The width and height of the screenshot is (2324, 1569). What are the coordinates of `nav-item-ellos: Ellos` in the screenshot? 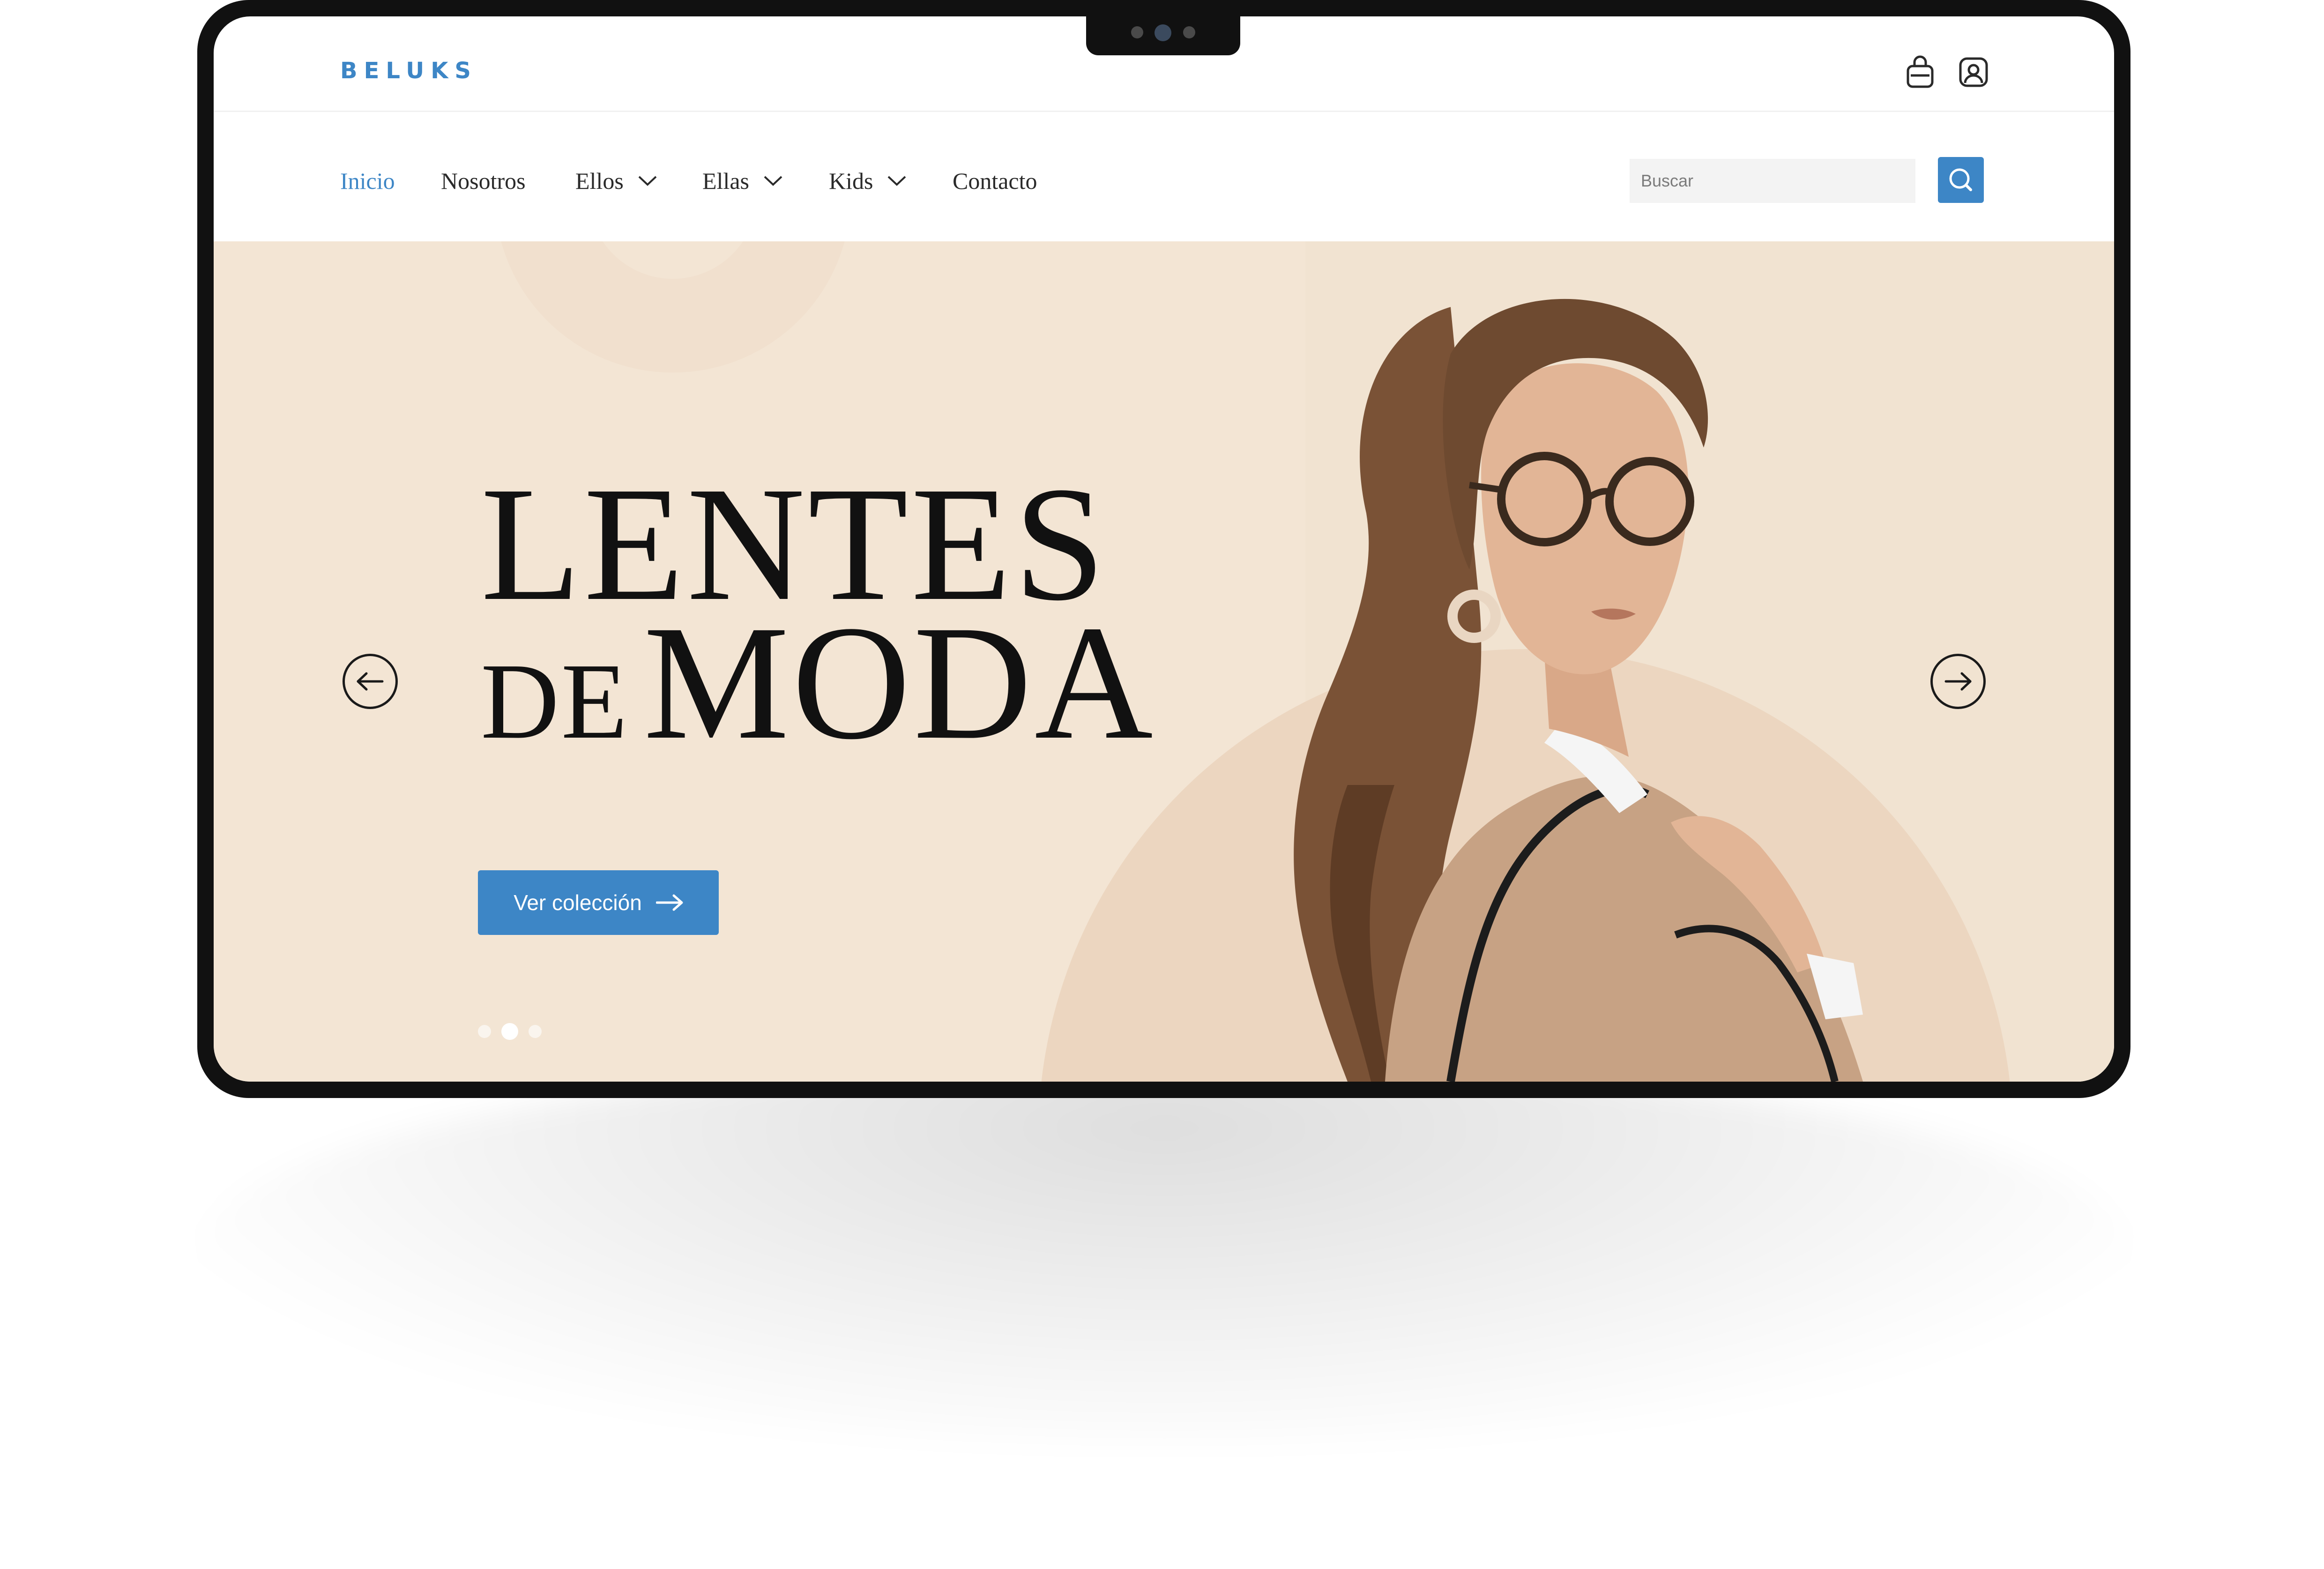 It's located at (616, 181).